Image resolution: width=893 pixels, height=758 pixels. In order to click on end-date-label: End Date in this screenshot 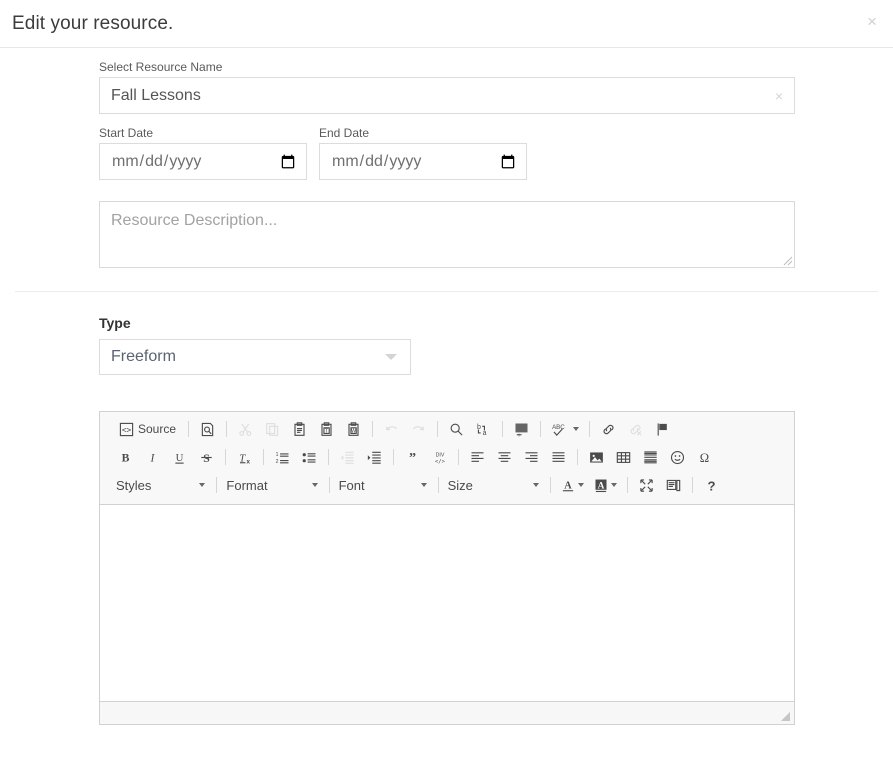, I will do `click(344, 133)`.